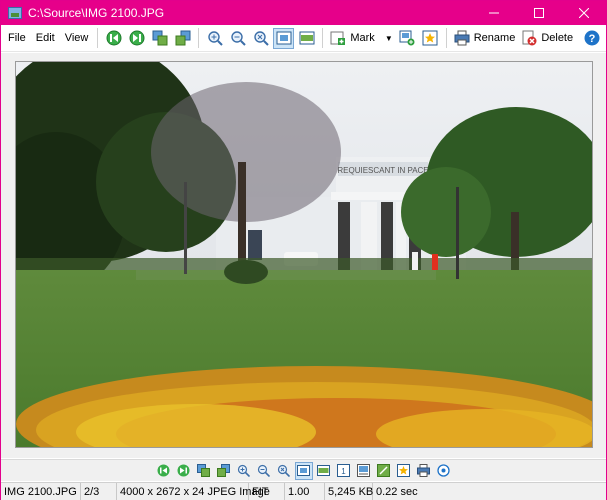 Image resolution: width=607 pixels, height=500 pixels. I want to click on bottom-settings-button, so click(444, 471).